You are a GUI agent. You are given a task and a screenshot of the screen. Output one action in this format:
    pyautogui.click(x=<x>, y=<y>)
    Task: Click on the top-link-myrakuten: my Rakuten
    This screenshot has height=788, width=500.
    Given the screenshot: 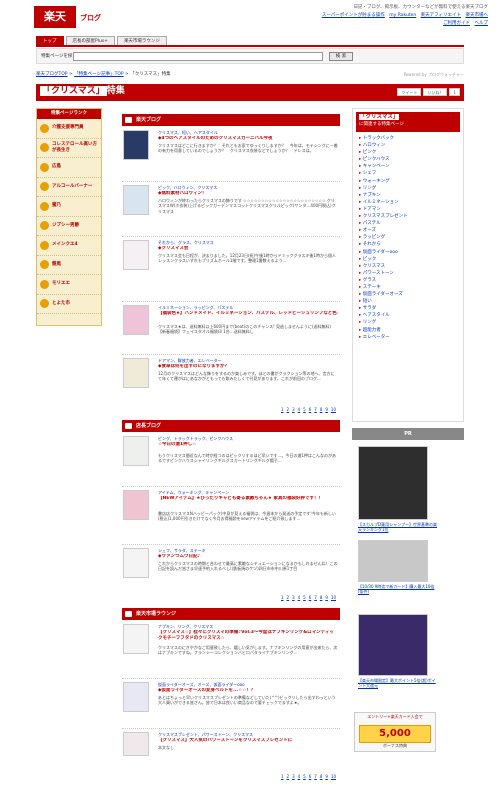 What is the action you would take?
    pyautogui.click(x=402, y=15)
    